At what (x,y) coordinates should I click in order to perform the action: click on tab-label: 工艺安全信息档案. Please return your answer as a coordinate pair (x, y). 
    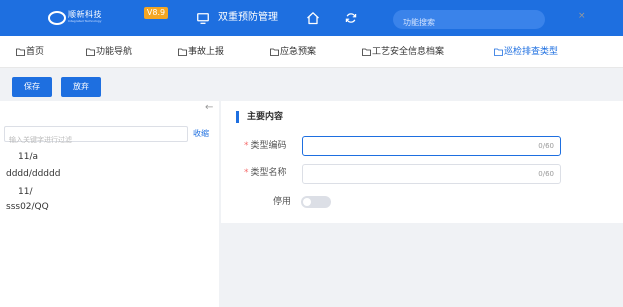
    Looking at the image, I should click on (408, 52).